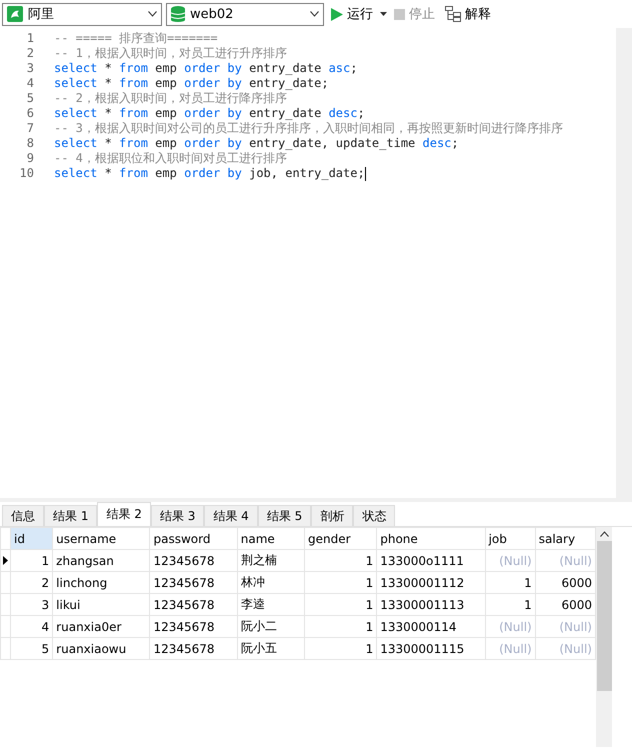 The height and width of the screenshot is (749, 632). I want to click on table-cell: zhangsan, so click(101, 561).